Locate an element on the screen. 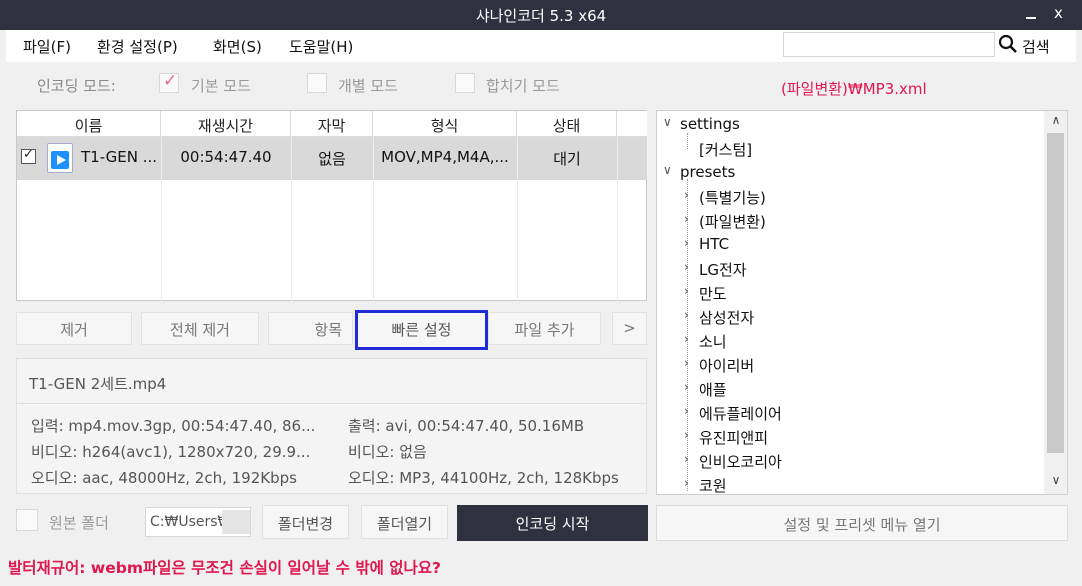 Image resolution: width=1082 pixels, height=586 pixels. tree-node-settings: settings is located at coordinates (710, 124).